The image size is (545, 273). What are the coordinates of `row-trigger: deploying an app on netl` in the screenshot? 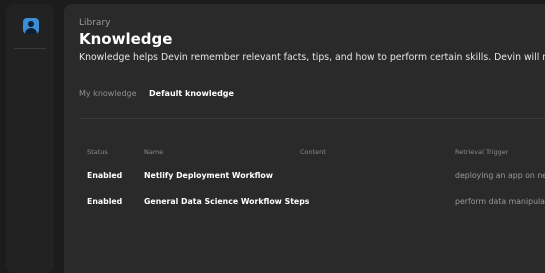 It's located at (500, 175).